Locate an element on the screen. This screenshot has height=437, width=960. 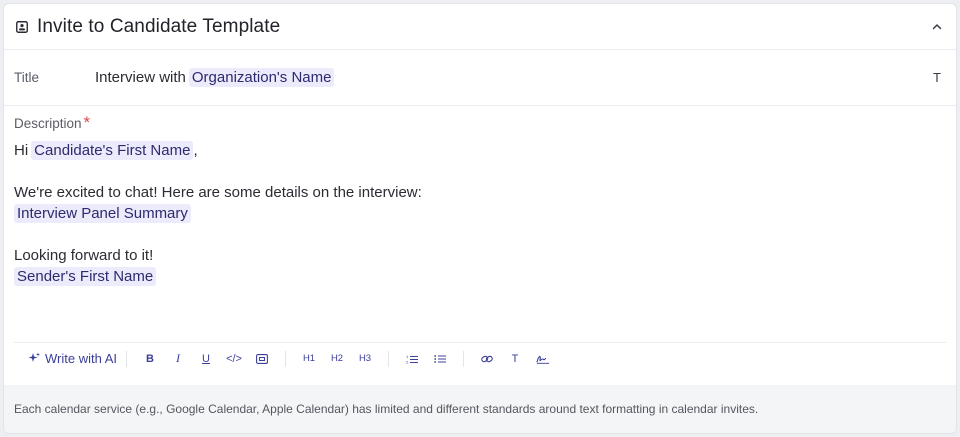
interview-panel-summary-variable: Interview Panel Summary is located at coordinates (102, 213).